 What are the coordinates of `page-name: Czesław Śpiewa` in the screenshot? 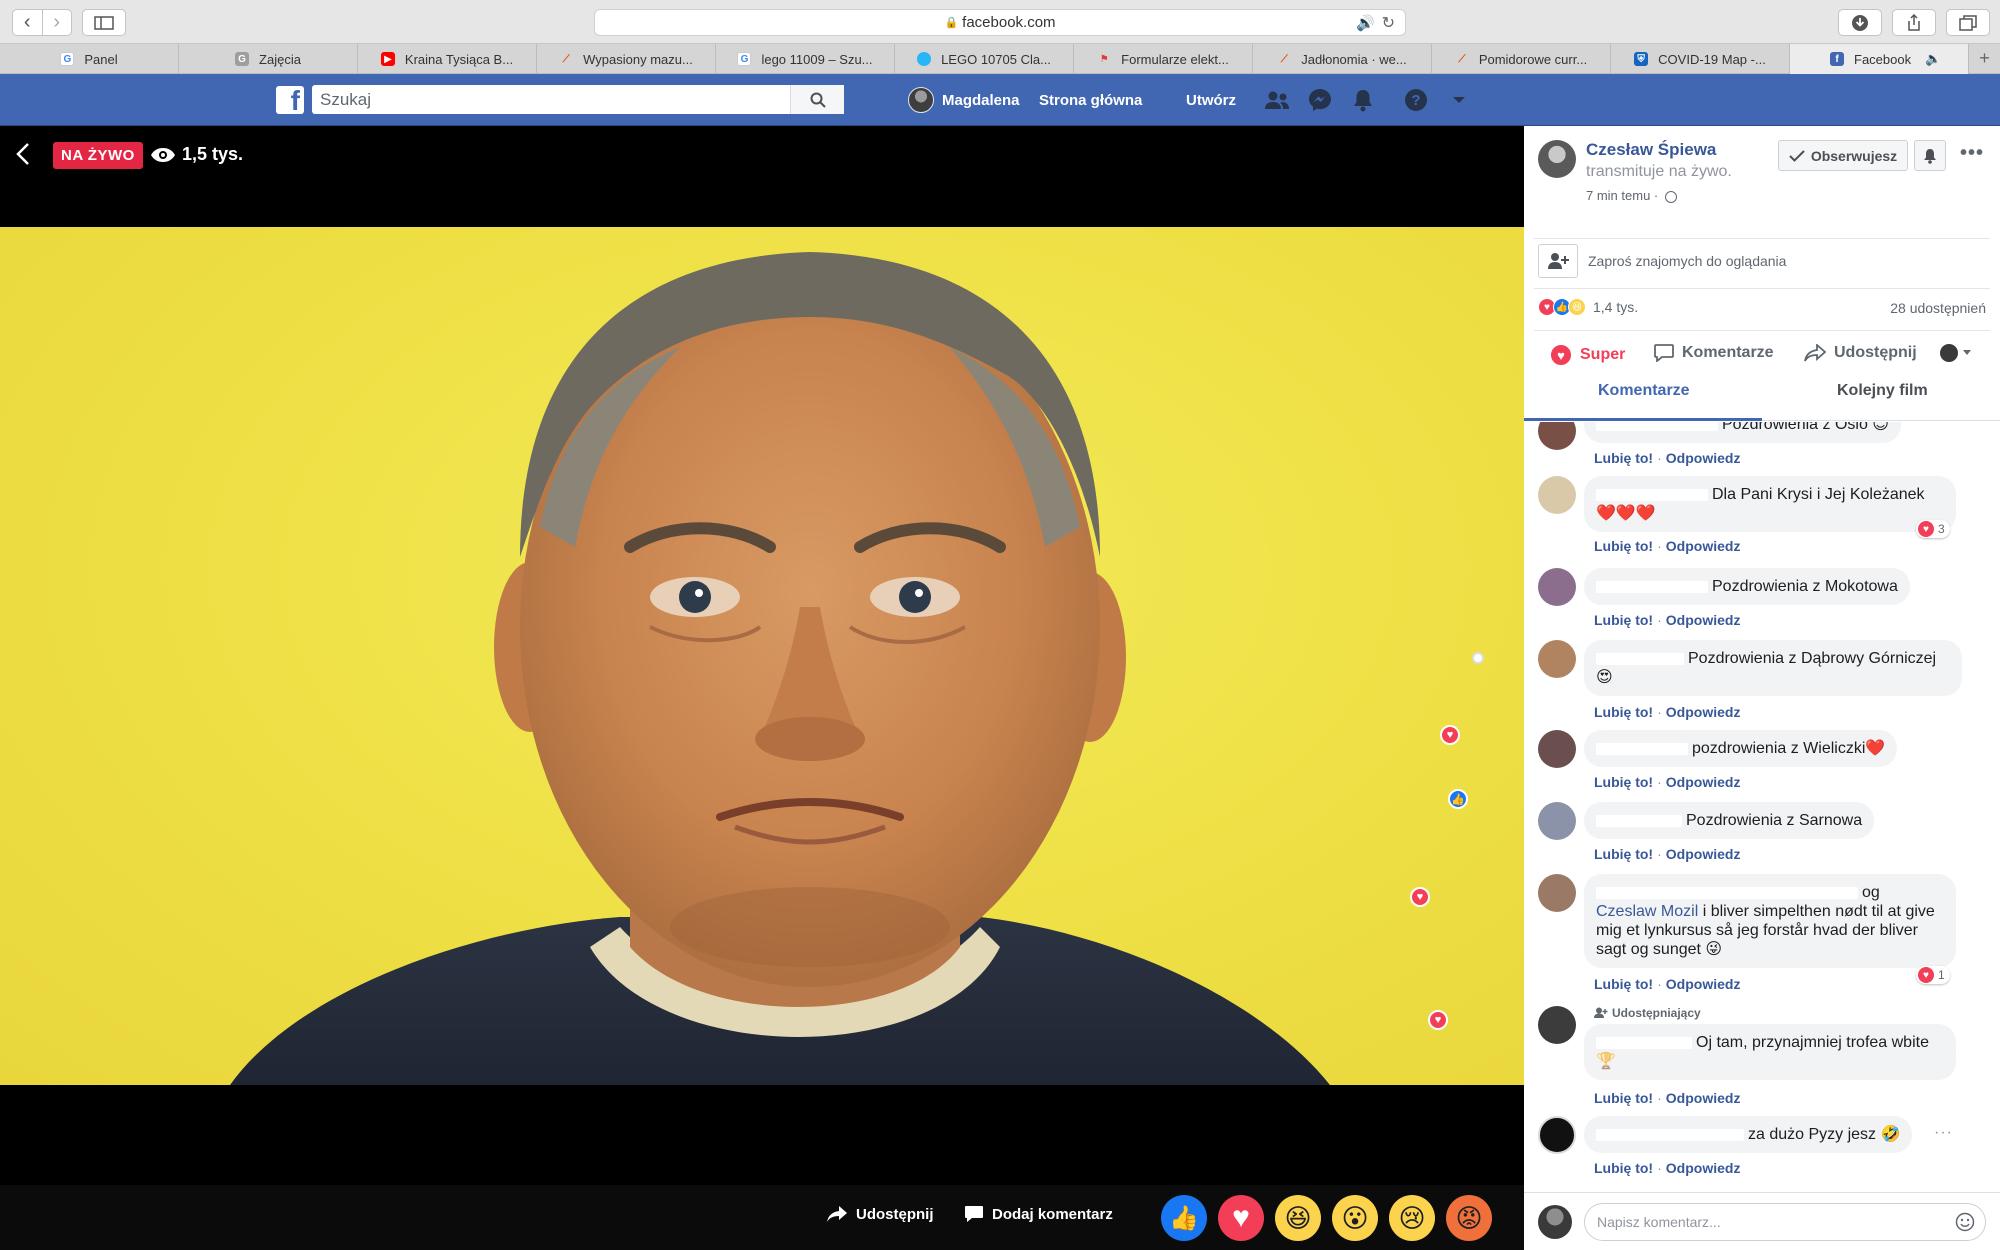 It's located at (1651, 150).